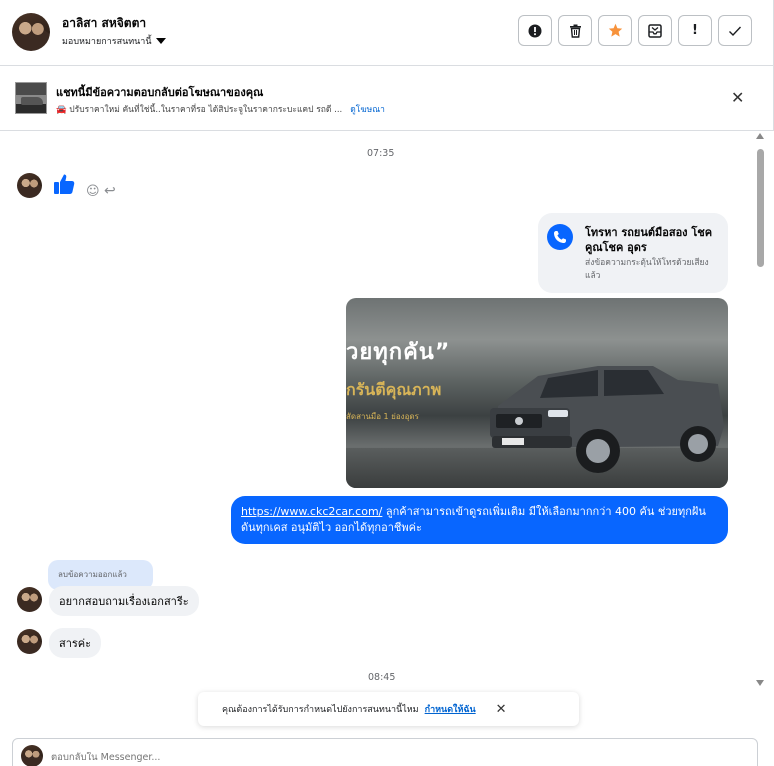 This screenshot has width=774, height=766. I want to click on mark-done-button, so click(735, 30).